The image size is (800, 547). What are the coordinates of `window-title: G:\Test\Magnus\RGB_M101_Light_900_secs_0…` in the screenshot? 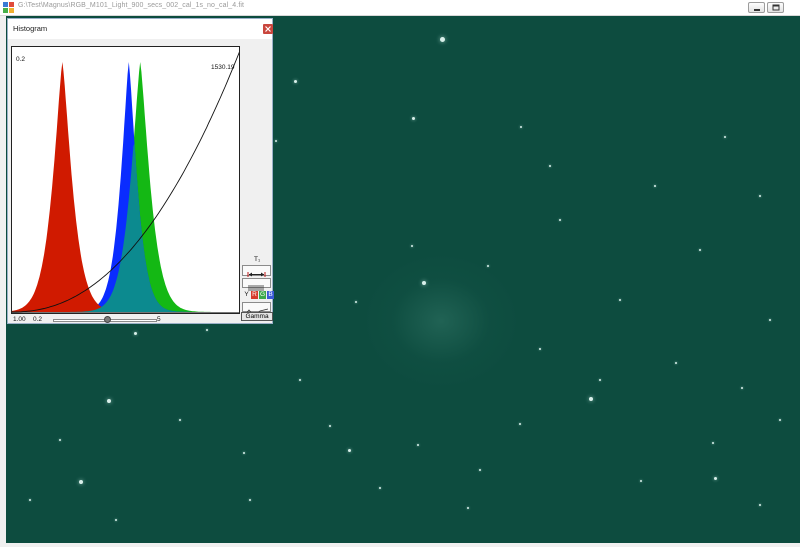 It's located at (131, 5).